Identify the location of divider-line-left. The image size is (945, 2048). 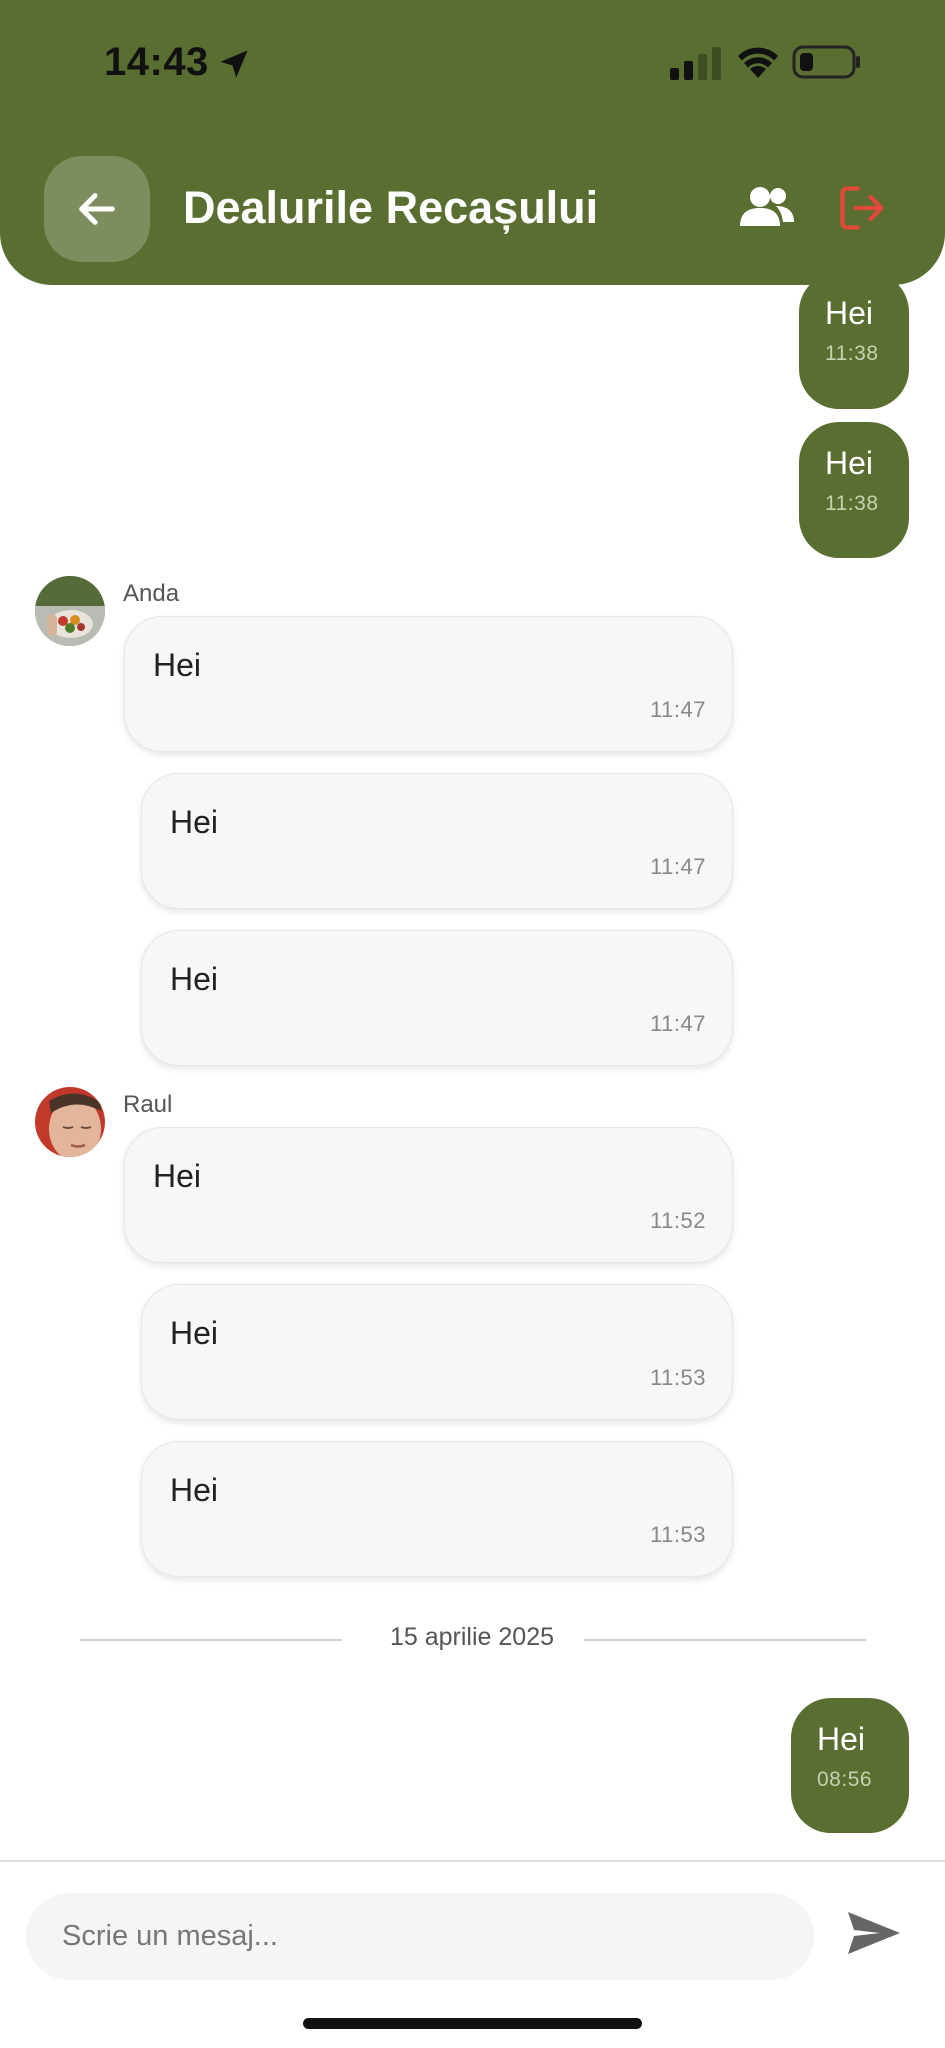
(211, 1640).